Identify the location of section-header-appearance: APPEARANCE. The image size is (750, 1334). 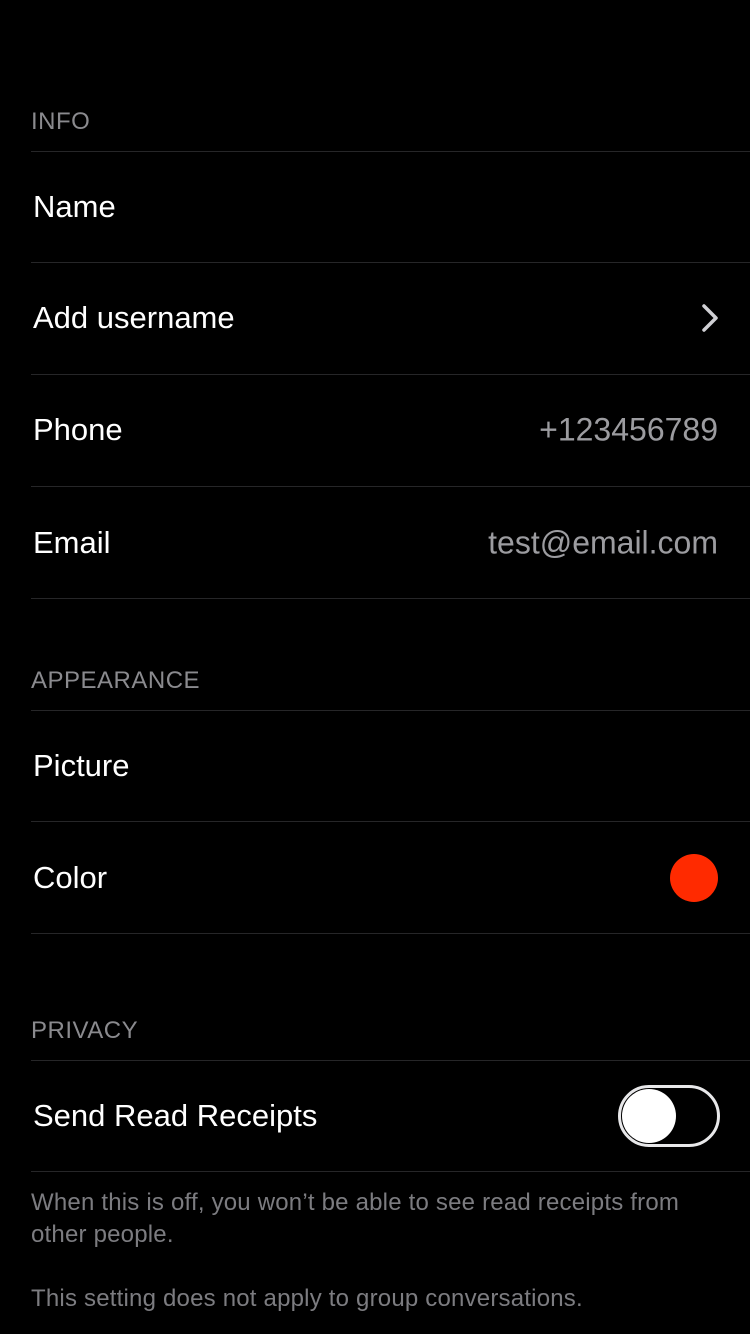
(116, 680).